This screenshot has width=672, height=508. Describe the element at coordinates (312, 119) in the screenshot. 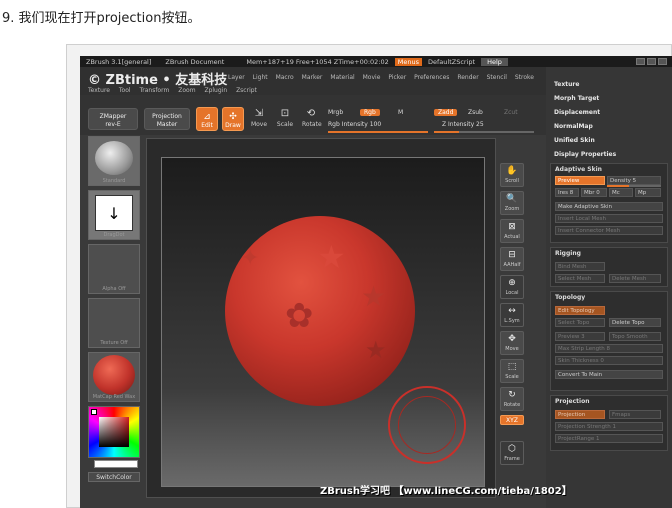

I see `rotate-tool: ⟲ Rotate` at that location.